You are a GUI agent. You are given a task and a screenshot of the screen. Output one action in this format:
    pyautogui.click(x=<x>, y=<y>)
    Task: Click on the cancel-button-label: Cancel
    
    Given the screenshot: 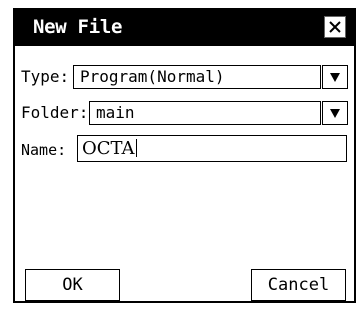 What is the action you would take?
    pyautogui.click(x=298, y=285)
    